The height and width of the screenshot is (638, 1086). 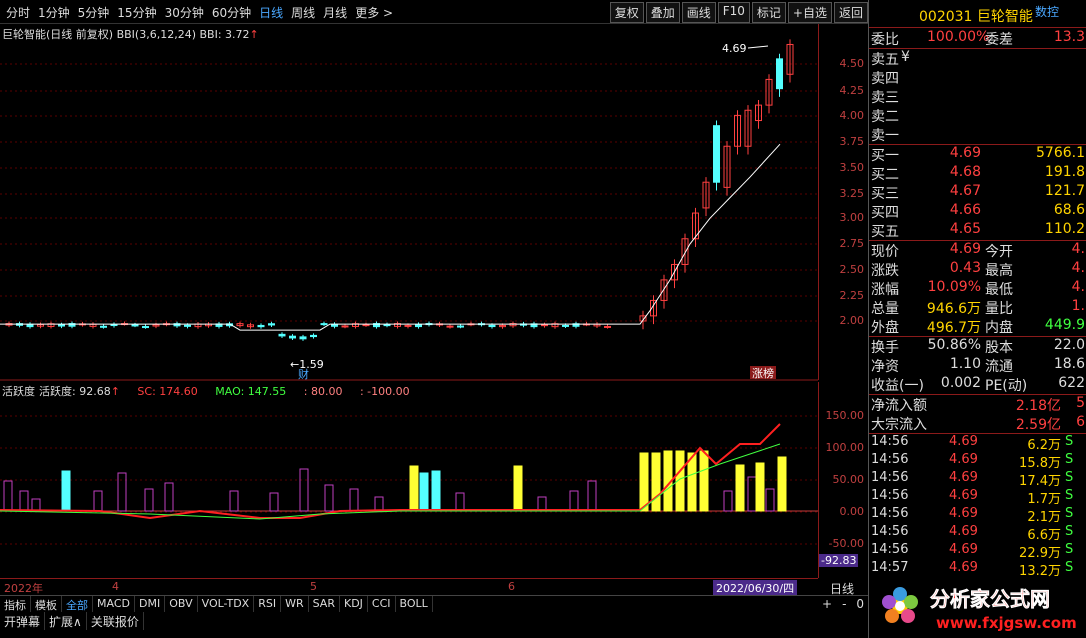 I want to click on tool-button-6: 返回, so click(x=850, y=12).